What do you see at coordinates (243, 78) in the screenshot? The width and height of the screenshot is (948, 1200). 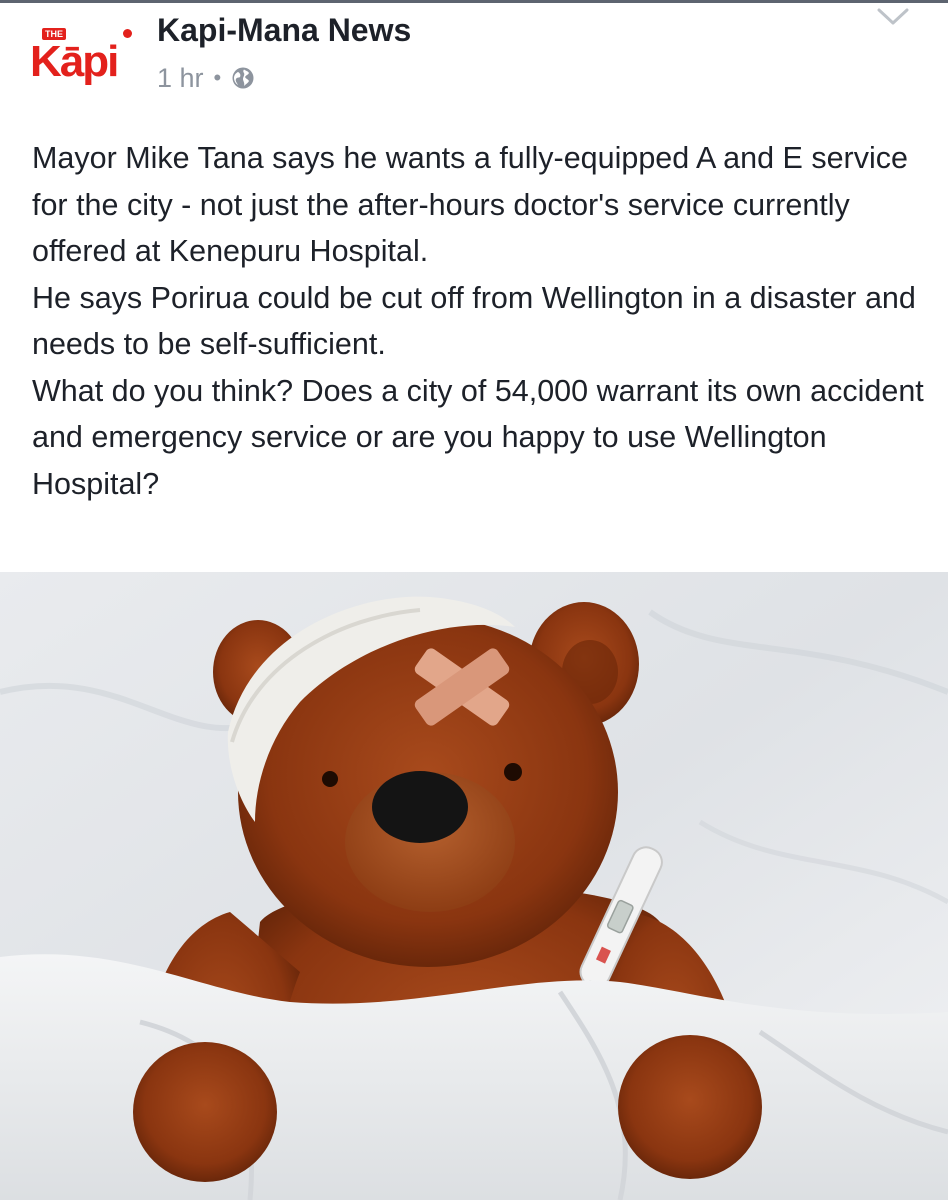 I see `globe-icon` at bounding box center [243, 78].